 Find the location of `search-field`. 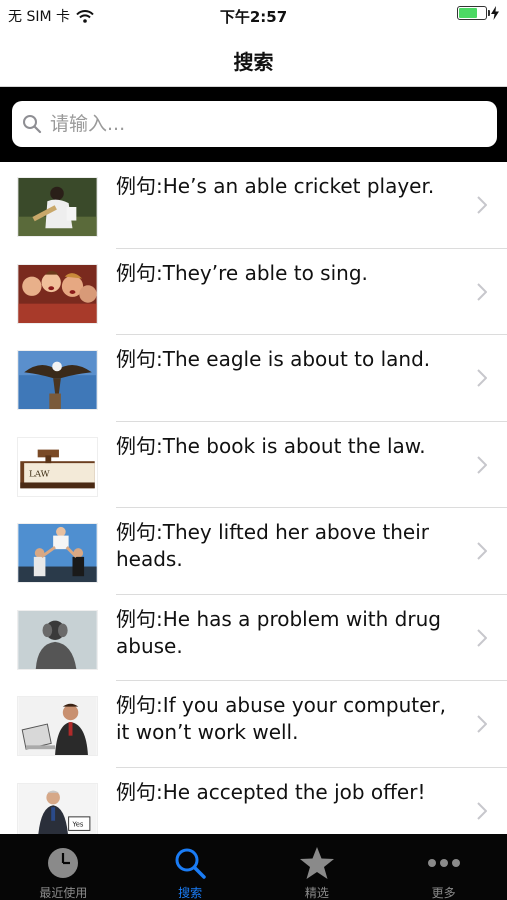

search-field is located at coordinates (254, 124).